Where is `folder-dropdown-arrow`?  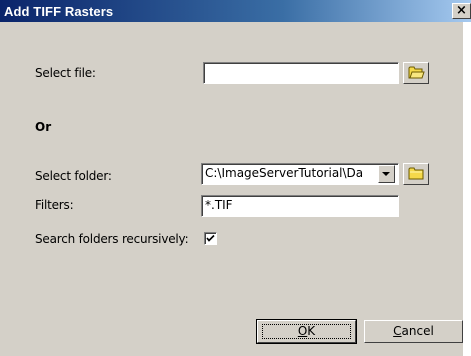 folder-dropdown-arrow is located at coordinates (386, 174).